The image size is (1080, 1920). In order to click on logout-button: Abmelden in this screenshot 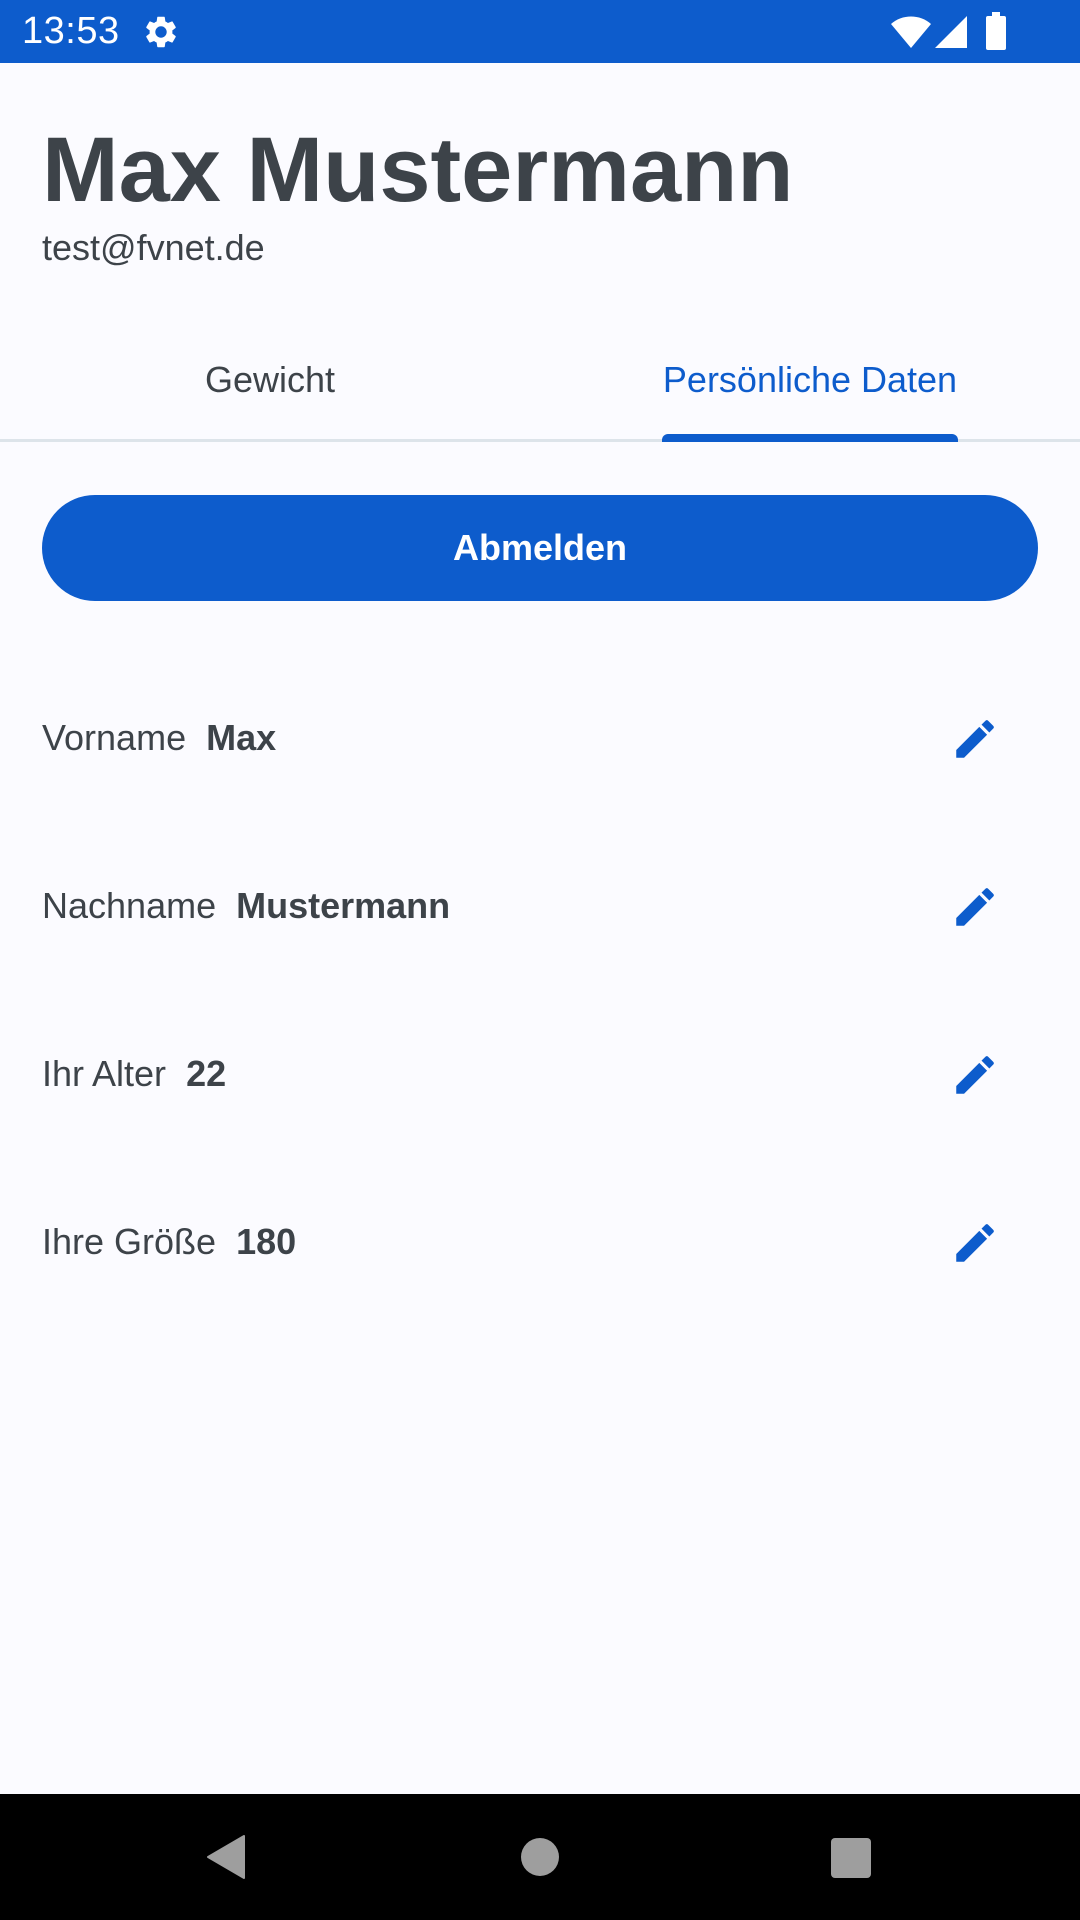, I will do `click(540, 548)`.